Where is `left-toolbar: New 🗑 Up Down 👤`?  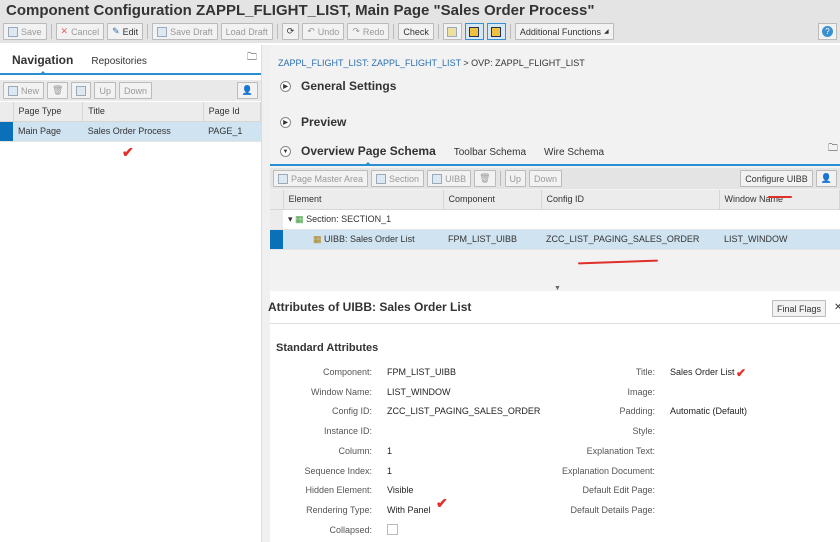
left-toolbar: New 🗑 Up Down 👤 is located at coordinates (130, 90).